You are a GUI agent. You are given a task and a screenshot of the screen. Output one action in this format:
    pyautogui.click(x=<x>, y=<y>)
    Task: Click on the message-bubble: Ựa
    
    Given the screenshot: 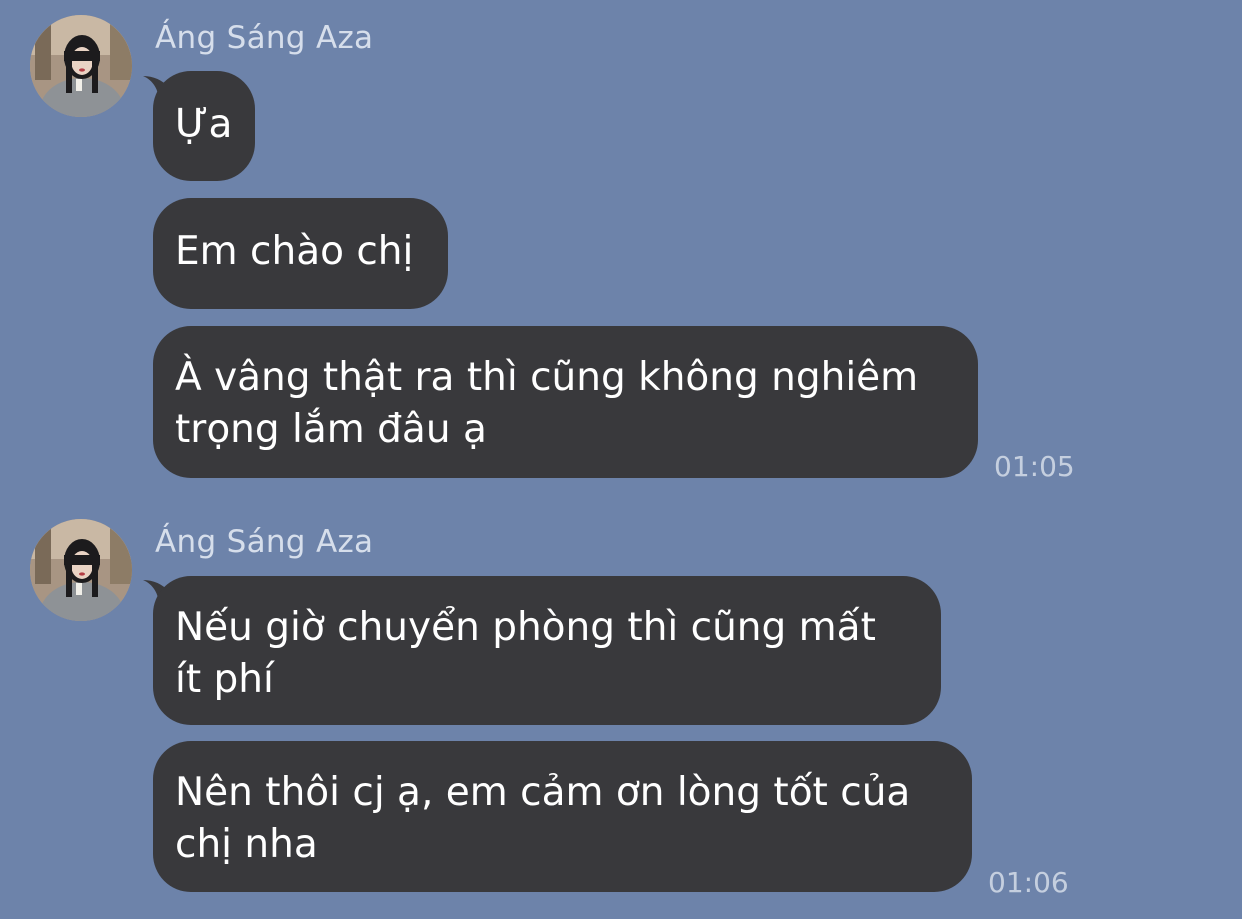 What is the action you would take?
    pyautogui.click(x=204, y=126)
    